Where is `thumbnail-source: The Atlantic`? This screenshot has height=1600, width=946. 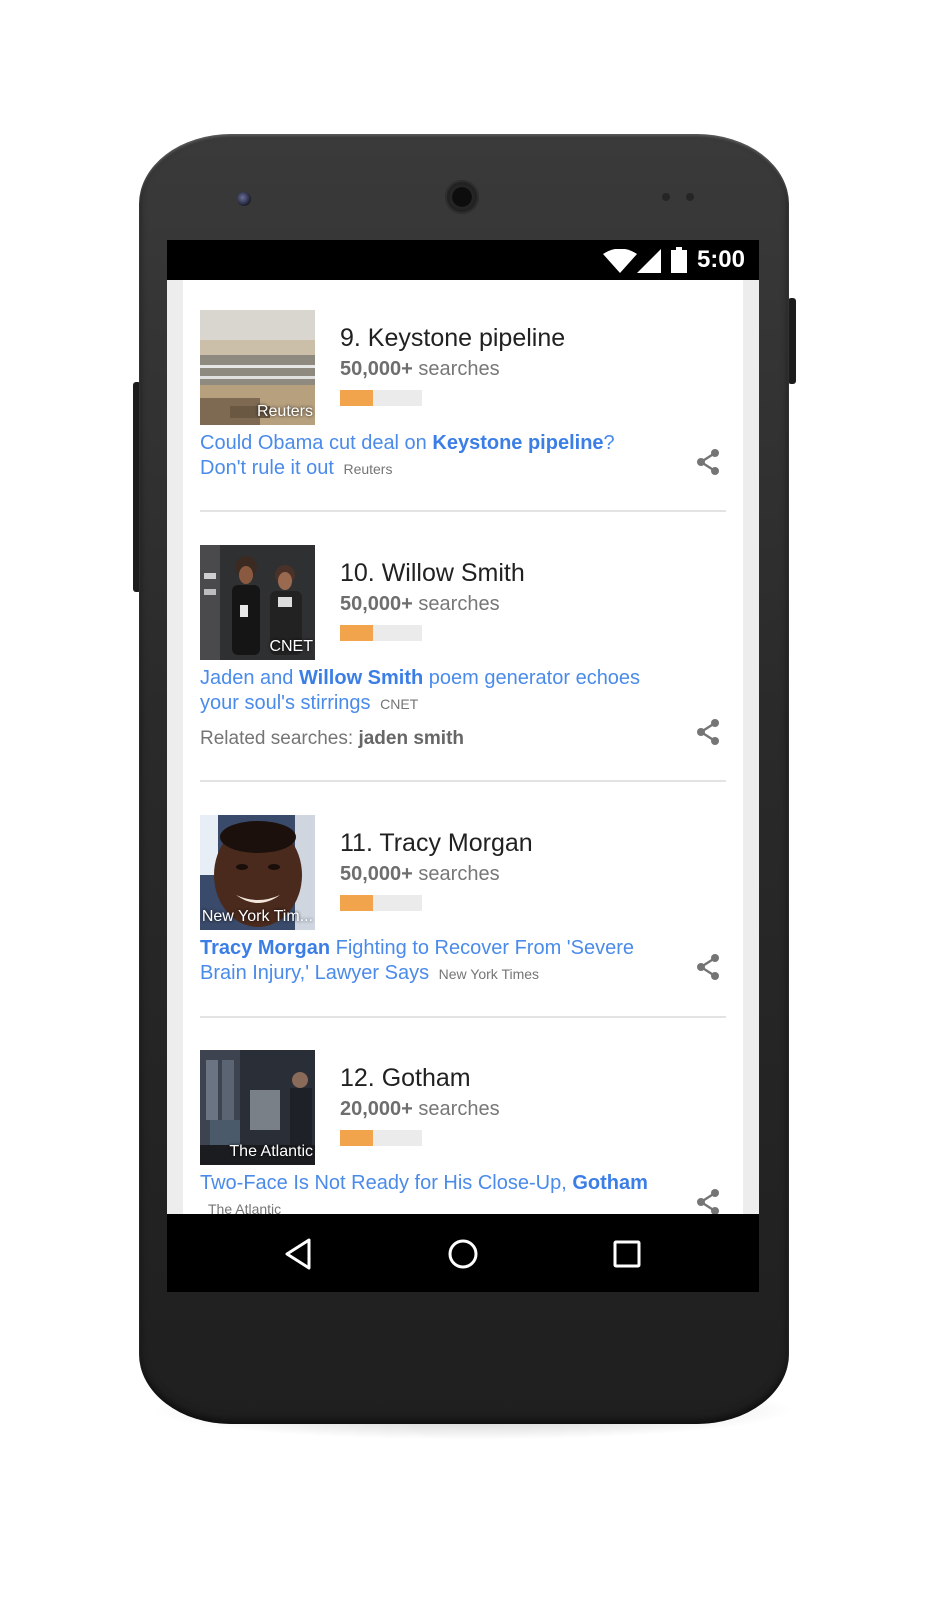
thumbnail-source: The Atlantic is located at coordinates (271, 1151).